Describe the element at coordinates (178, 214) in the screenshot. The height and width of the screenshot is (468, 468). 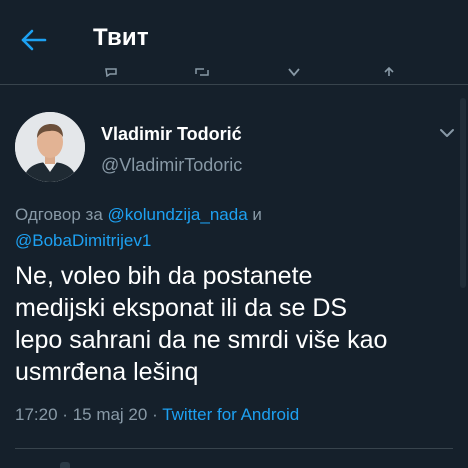
I see `mention-link: @kolundzija_nada` at that location.